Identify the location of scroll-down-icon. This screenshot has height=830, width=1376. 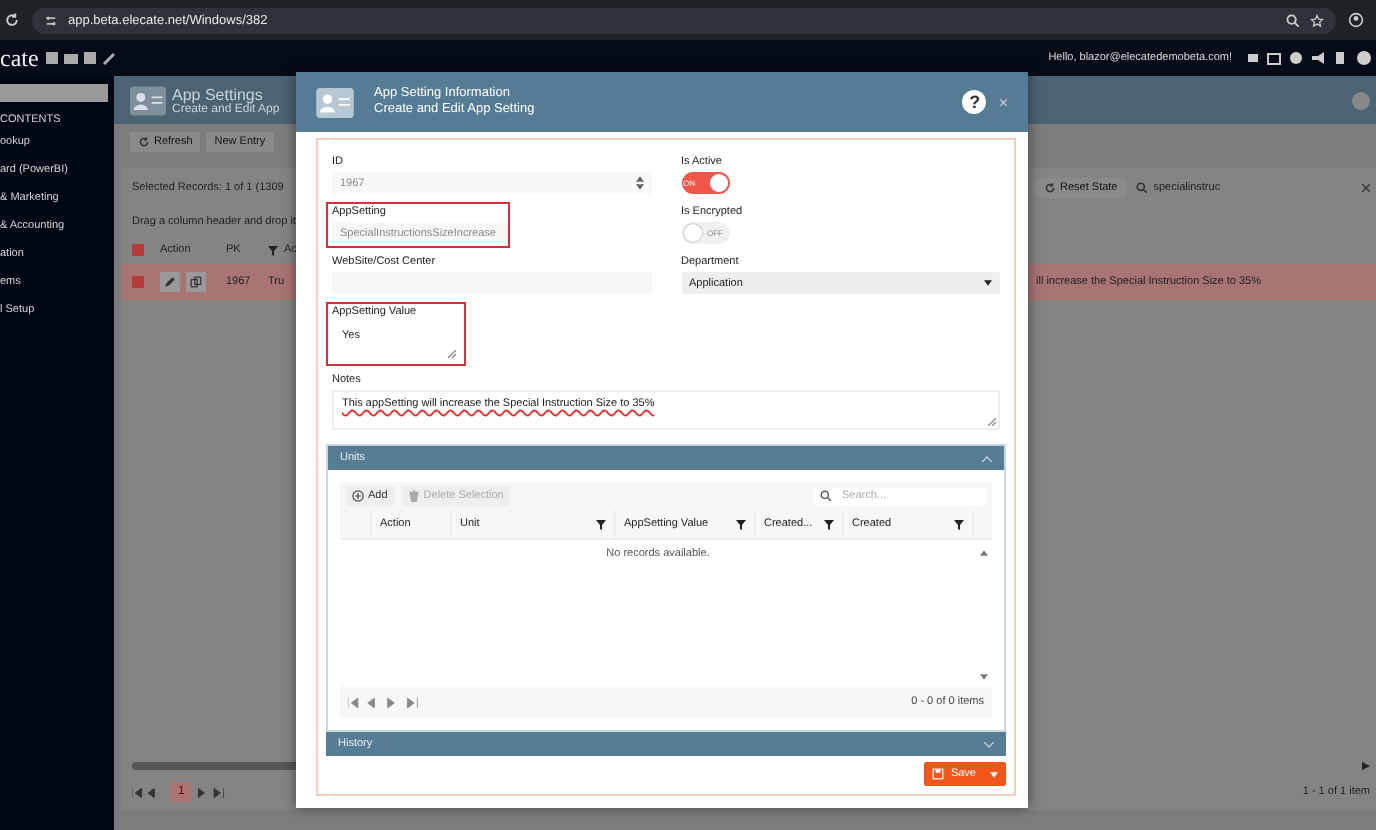
(984, 677).